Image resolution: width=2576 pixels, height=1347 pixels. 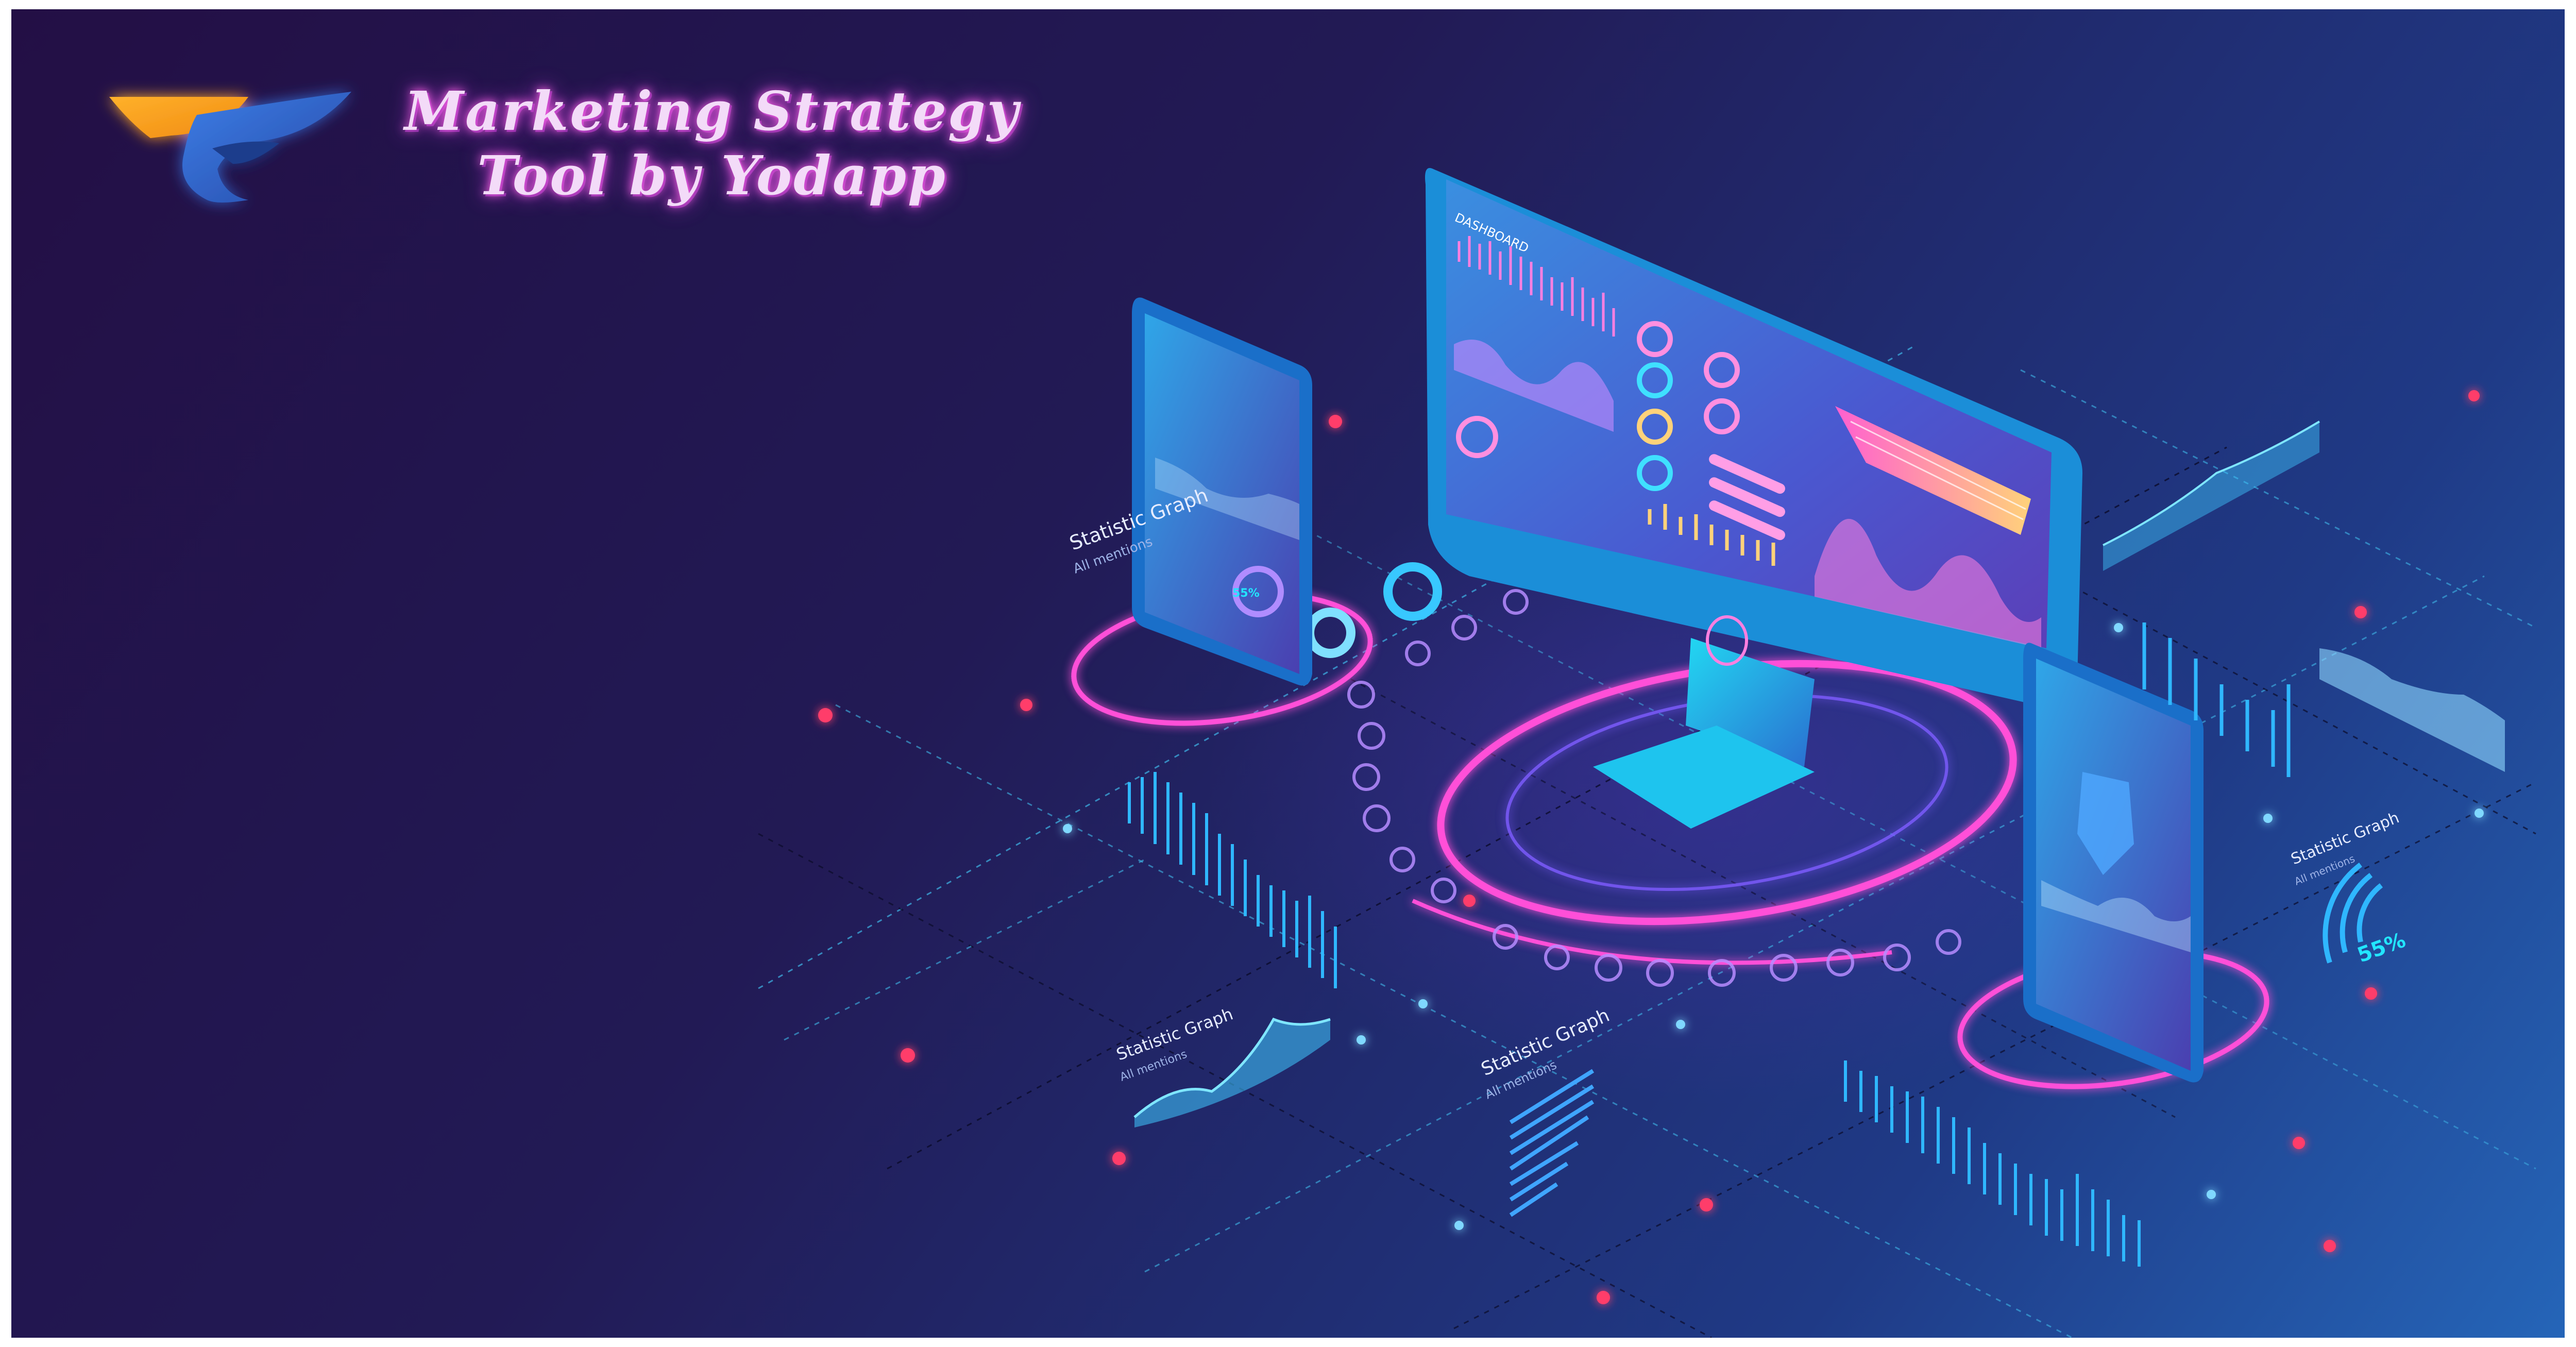 I want to click on horizontal-bar-chart, so click(x=1552, y=1143).